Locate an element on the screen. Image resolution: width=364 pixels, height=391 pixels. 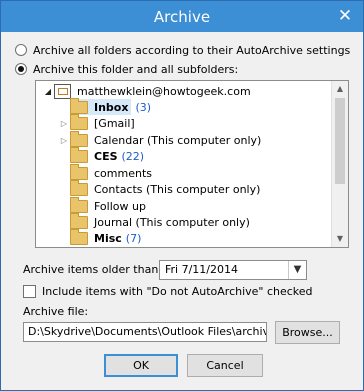
archive-file-label: Archive file: is located at coordinates (56, 311).